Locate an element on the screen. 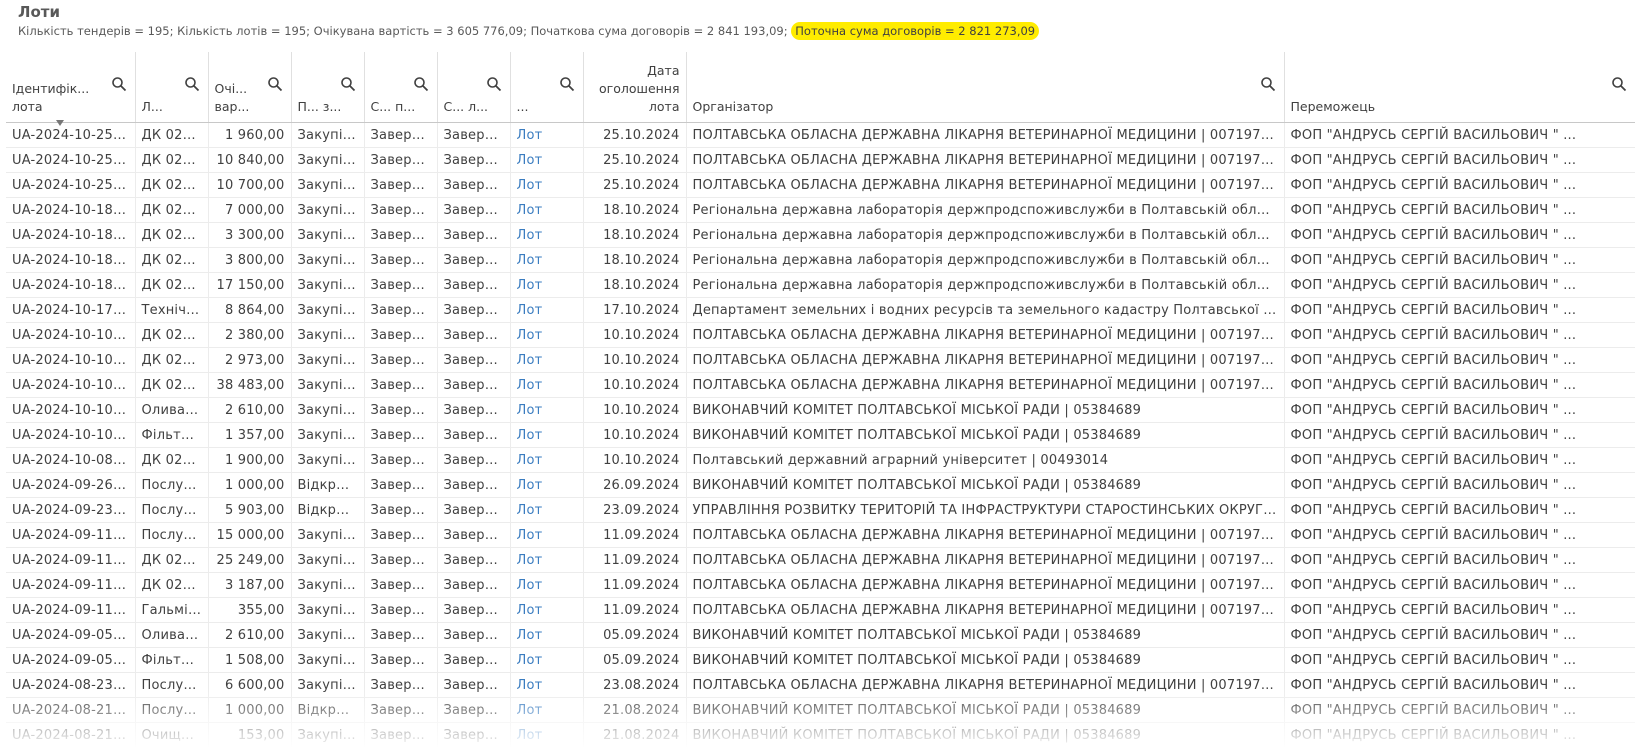 The image size is (1635, 747). cell-expected-value: 2 610,00 is located at coordinates (250, 410).